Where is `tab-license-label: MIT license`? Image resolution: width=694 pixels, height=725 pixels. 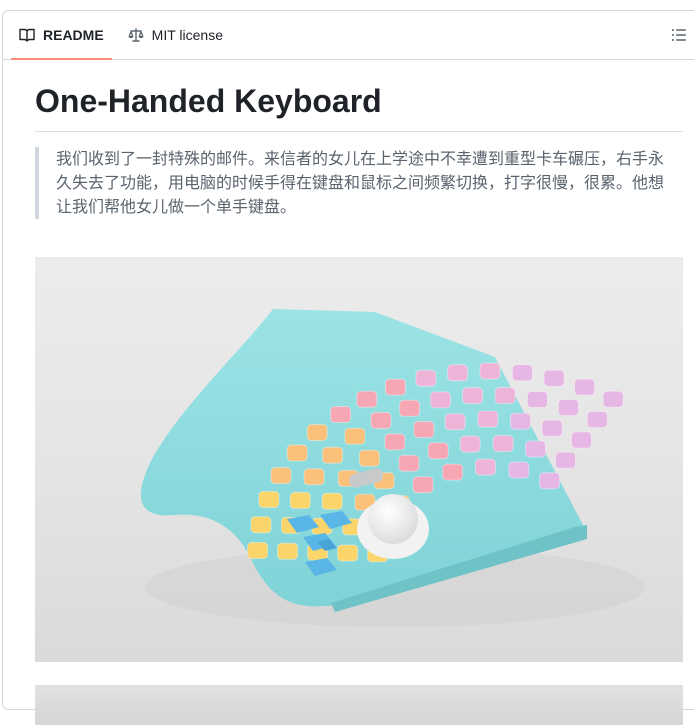
tab-license-label: MIT license is located at coordinates (187, 35).